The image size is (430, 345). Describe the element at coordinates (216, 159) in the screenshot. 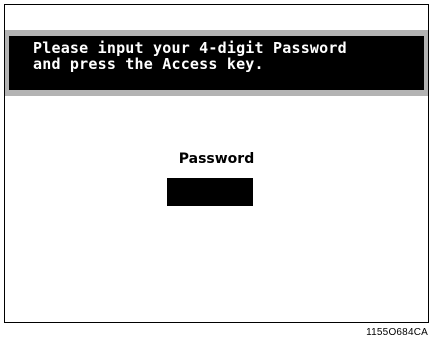

I see `password-label: Password` at that location.